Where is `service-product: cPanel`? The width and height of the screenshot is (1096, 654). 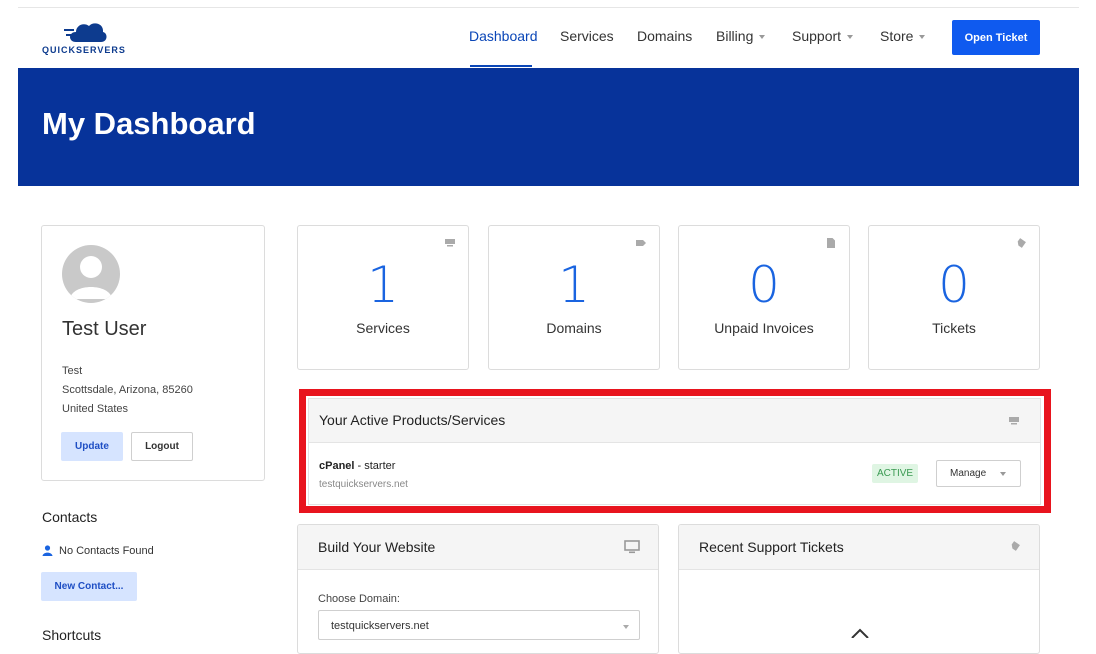 service-product: cPanel is located at coordinates (337, 466).